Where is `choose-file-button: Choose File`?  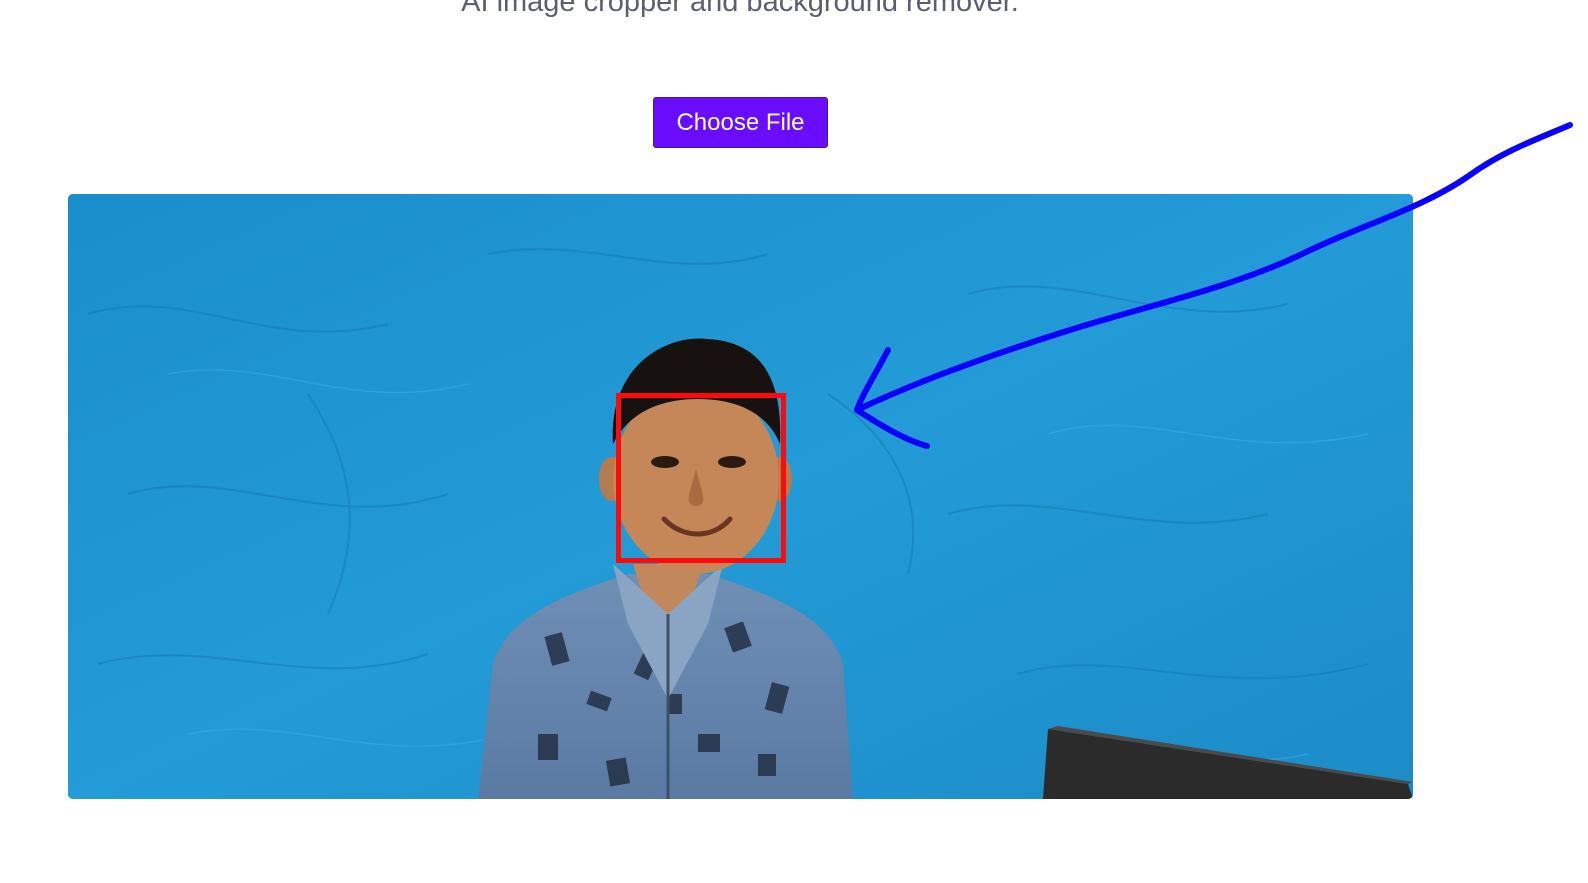
choose-file-button: Choose File is located at coordinates (740, 122).